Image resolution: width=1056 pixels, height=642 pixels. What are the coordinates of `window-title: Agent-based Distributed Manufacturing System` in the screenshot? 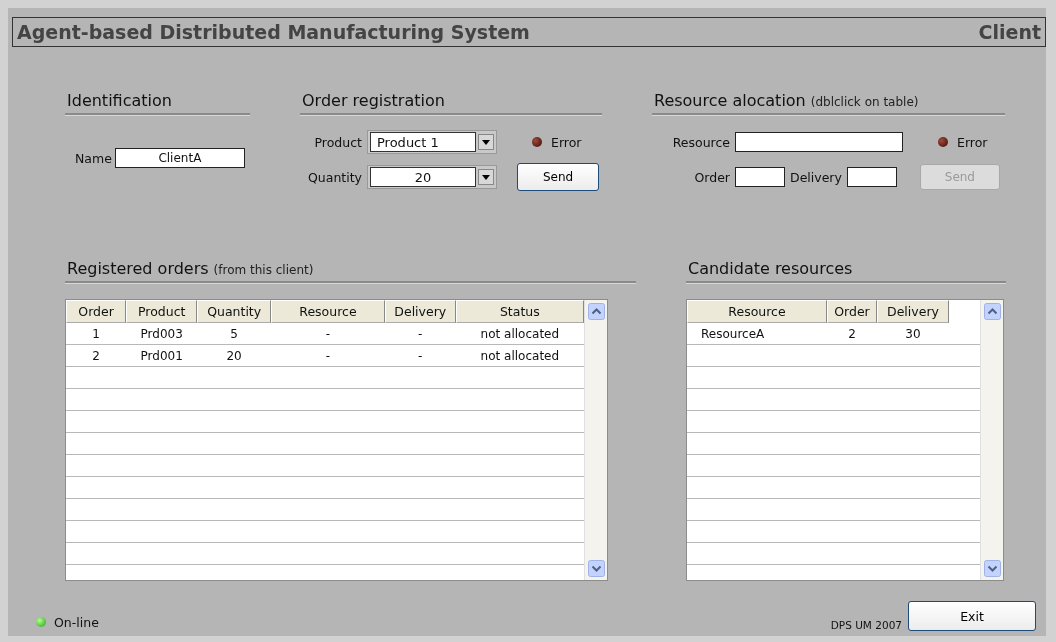 It's located at (273, 32).